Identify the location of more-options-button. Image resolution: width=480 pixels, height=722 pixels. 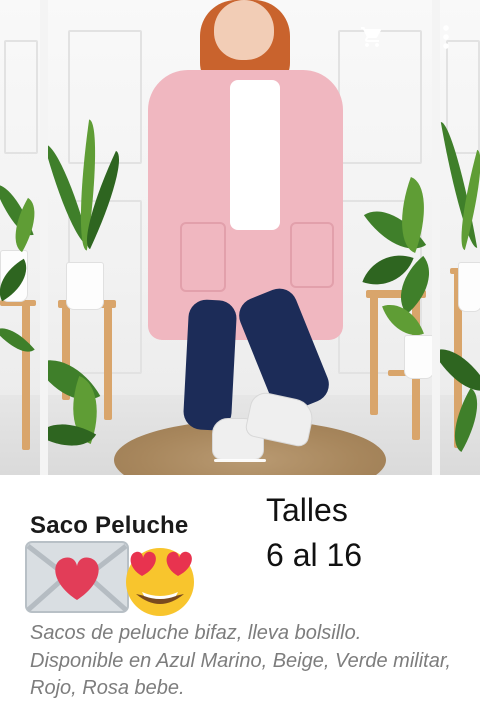
(446, 37).